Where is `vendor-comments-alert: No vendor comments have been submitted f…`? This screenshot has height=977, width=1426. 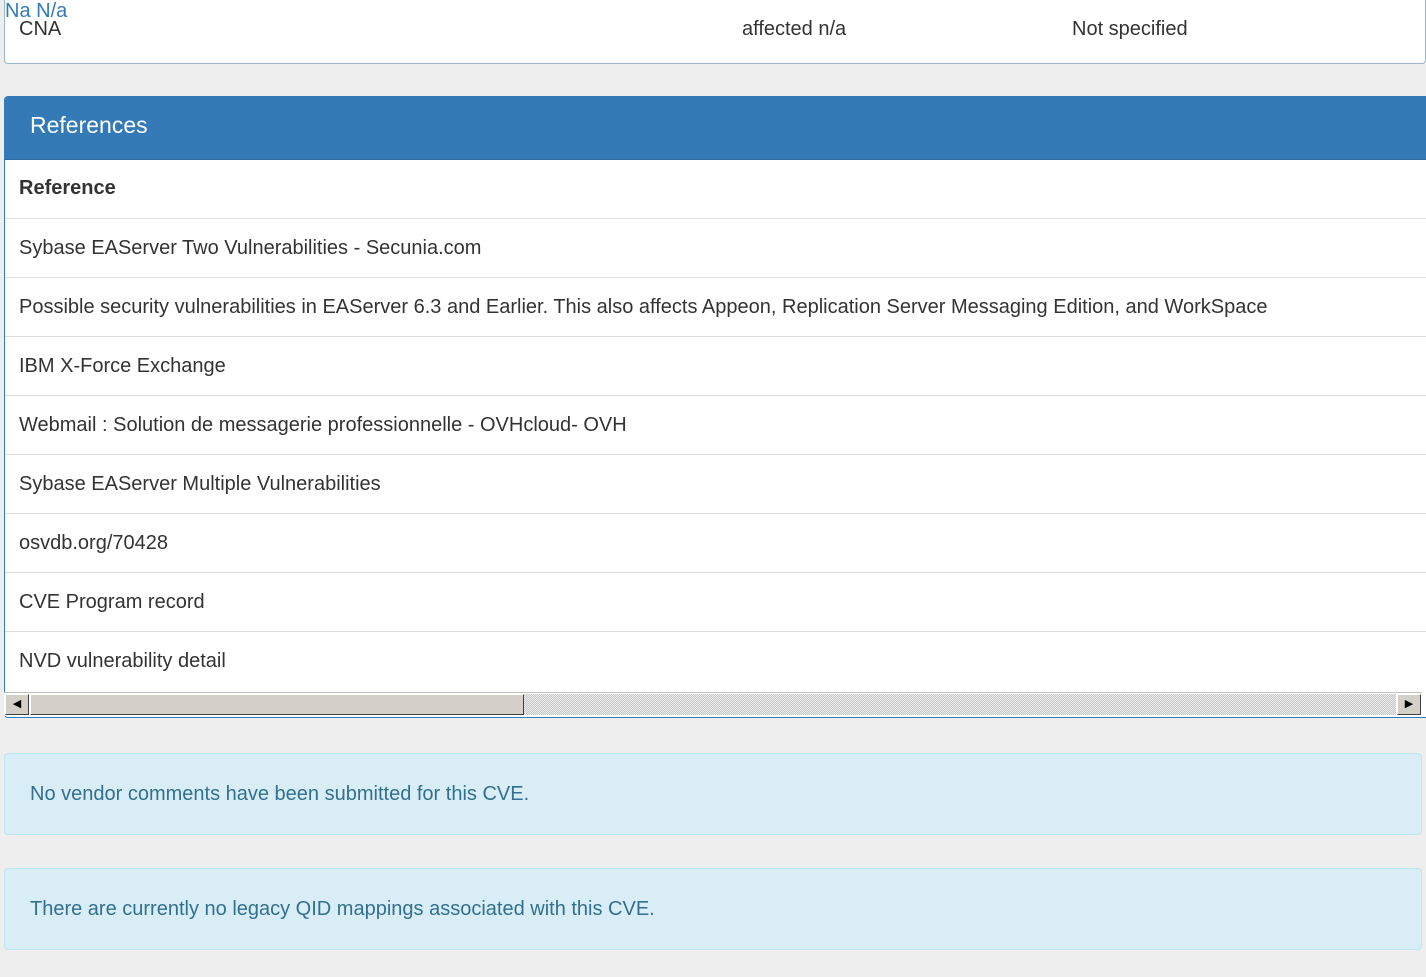 vendor-comments-alert: No vendor comments have been submitted f… is located at coordinates (713, 794).